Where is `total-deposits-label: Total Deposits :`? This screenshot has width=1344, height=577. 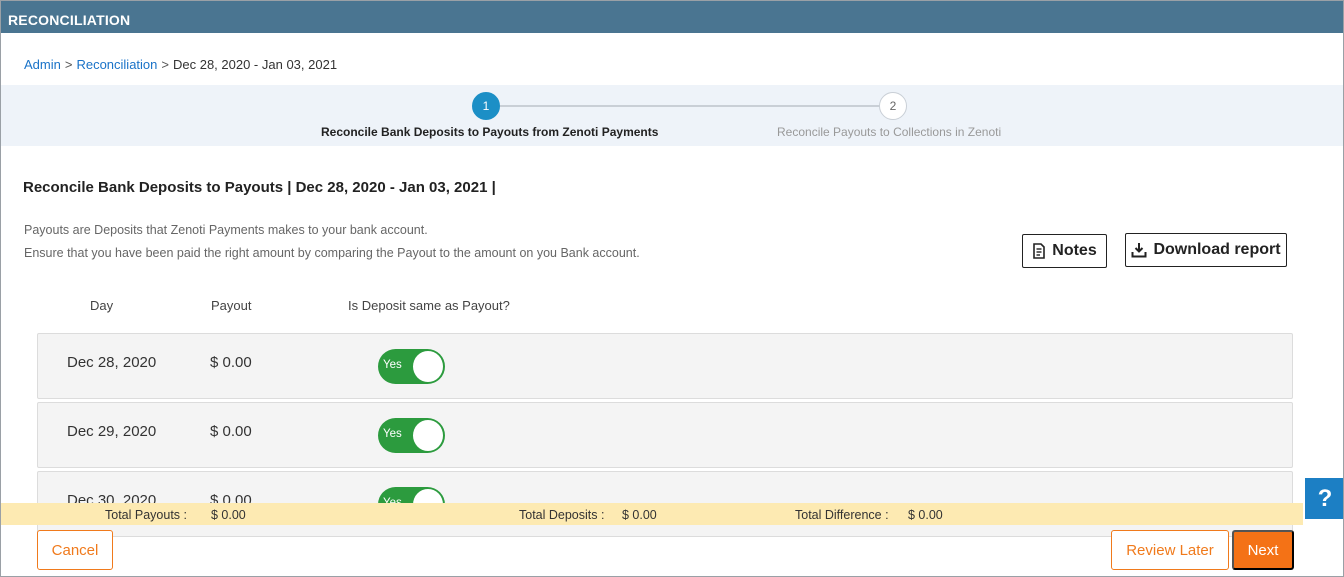
total-deposits-label: Total Deposits : is located at coordinates (562, 515).